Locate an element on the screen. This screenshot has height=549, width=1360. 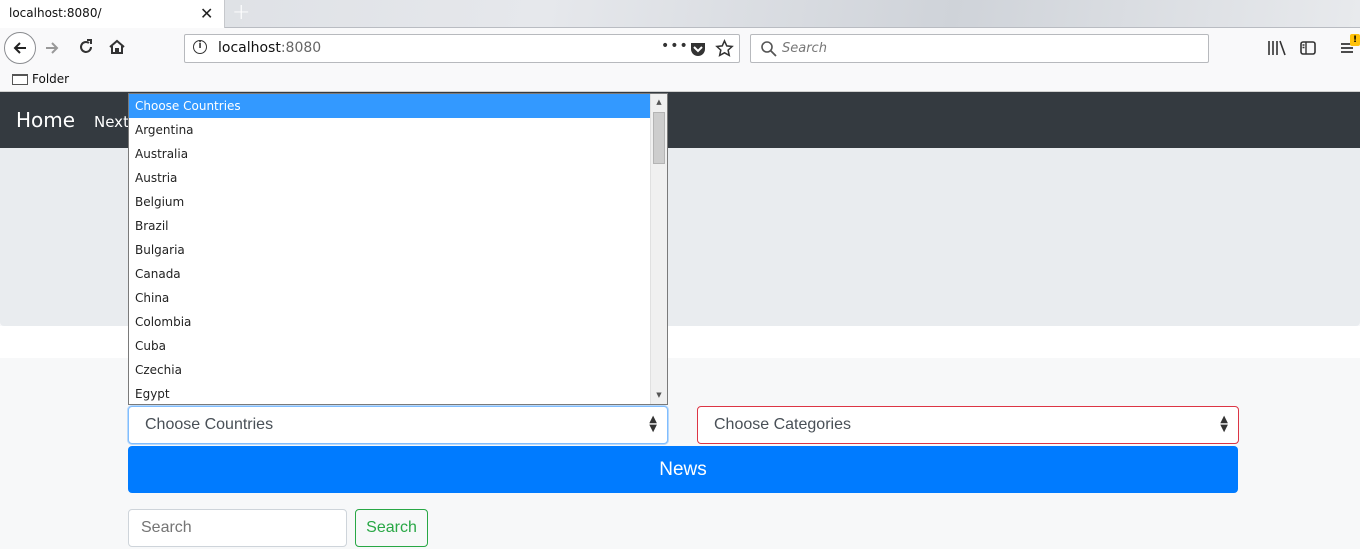
nav-link-next: Next is located at coordinates (111, 122).